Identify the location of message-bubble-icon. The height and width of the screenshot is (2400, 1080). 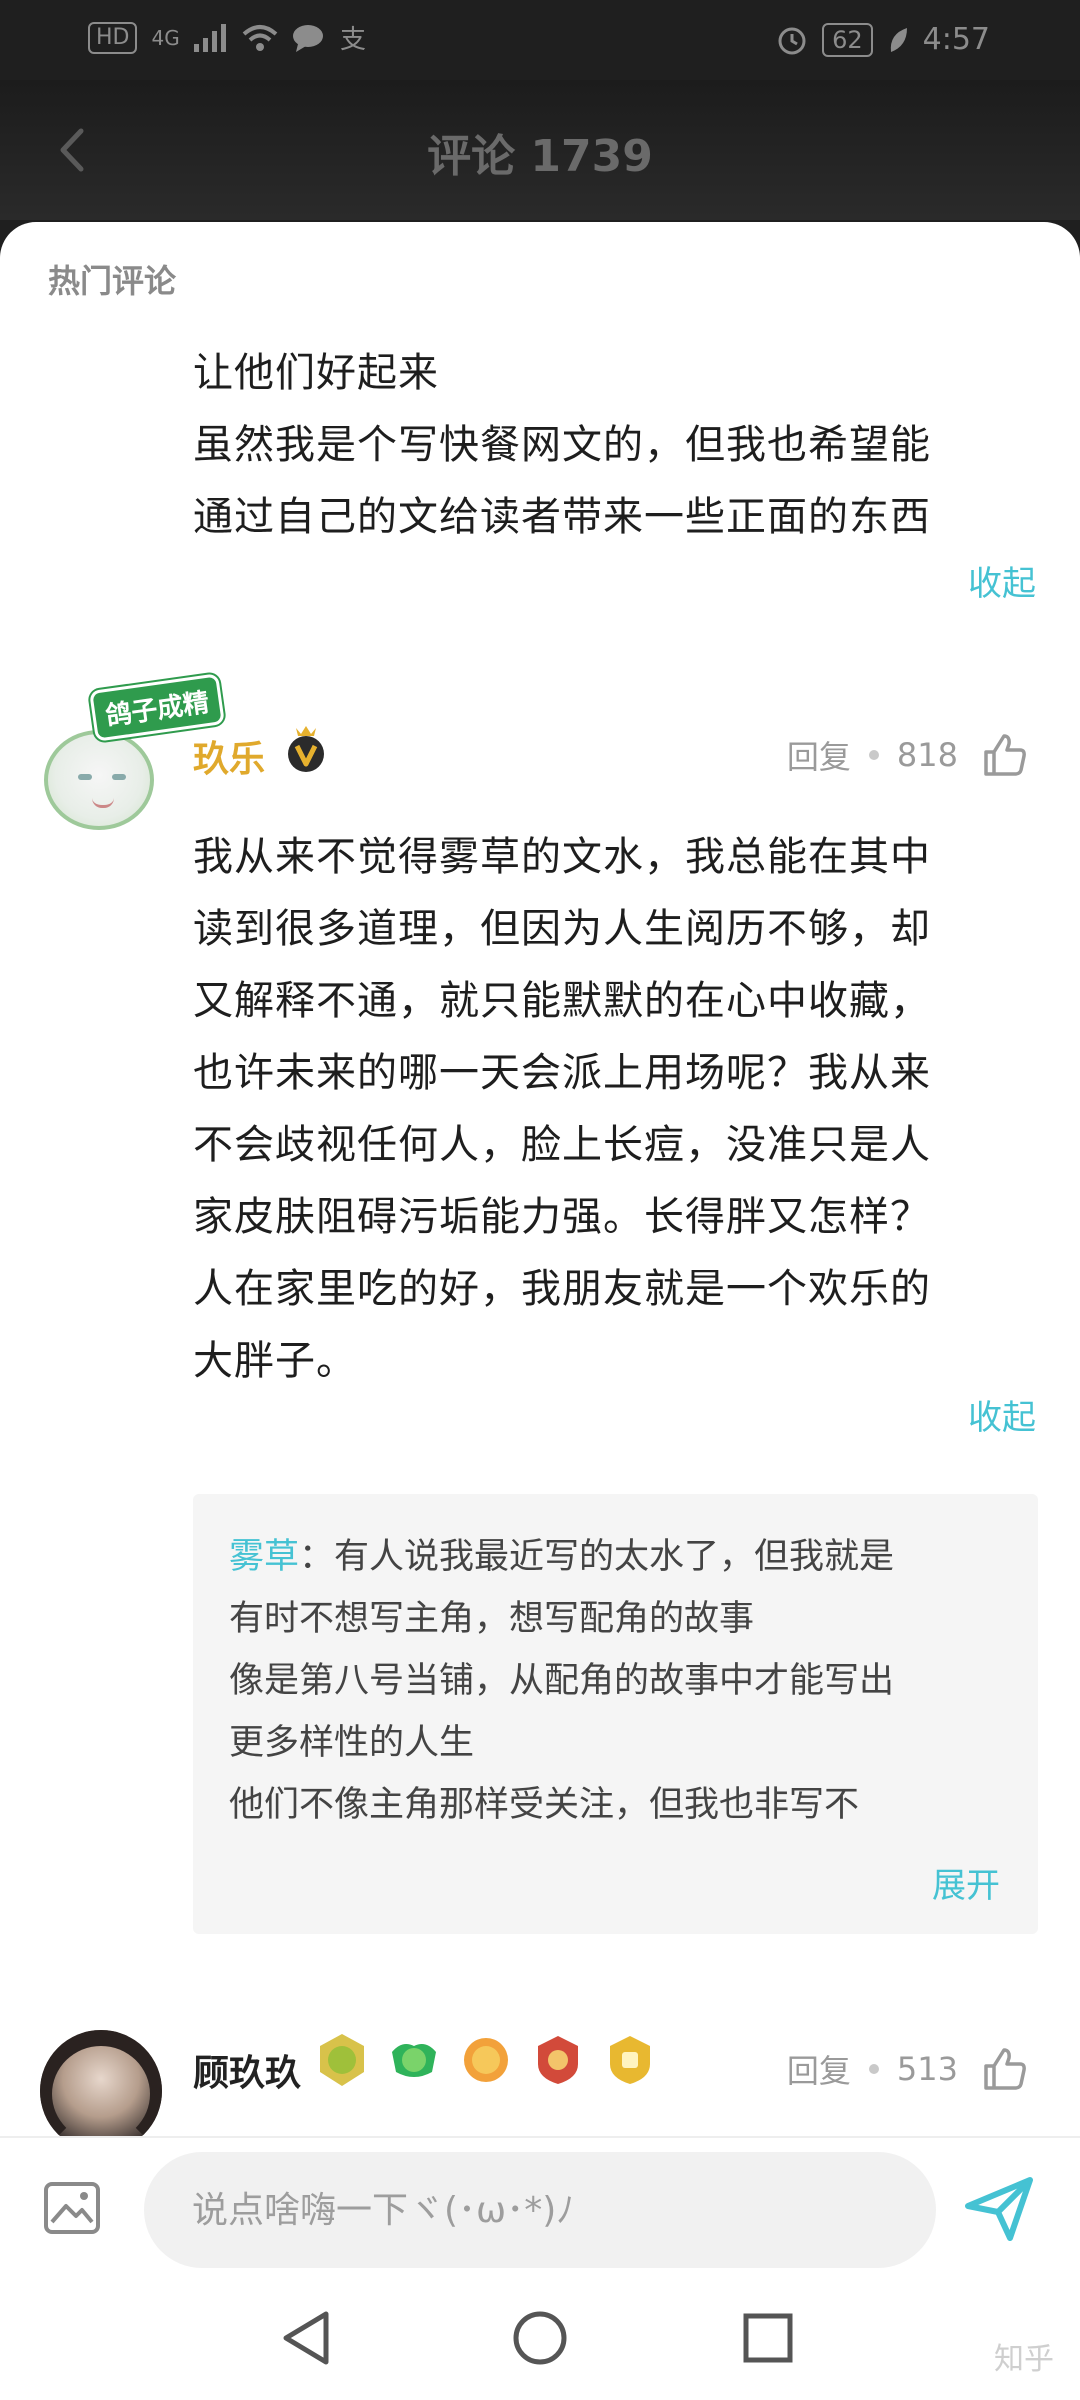
(307, 38).